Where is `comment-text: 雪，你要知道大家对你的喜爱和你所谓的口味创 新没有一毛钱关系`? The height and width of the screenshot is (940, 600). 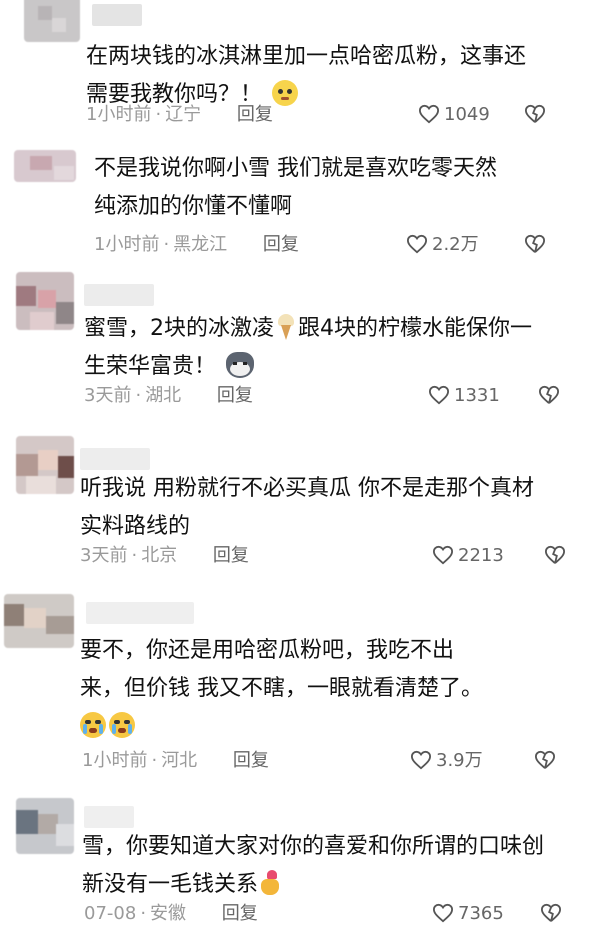
comment-text: 雪，你要知道大家对你的喜爱和你所谓的口味创 新没有一毛钱关系 is located at coordinates (313, 865).